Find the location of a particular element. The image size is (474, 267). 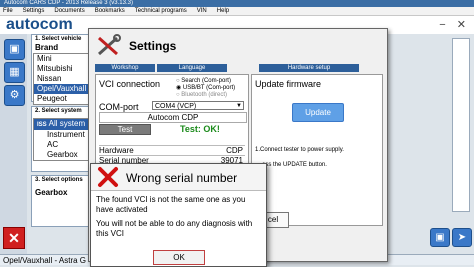

brand-label: Brand is located at coordinates (47, 47).